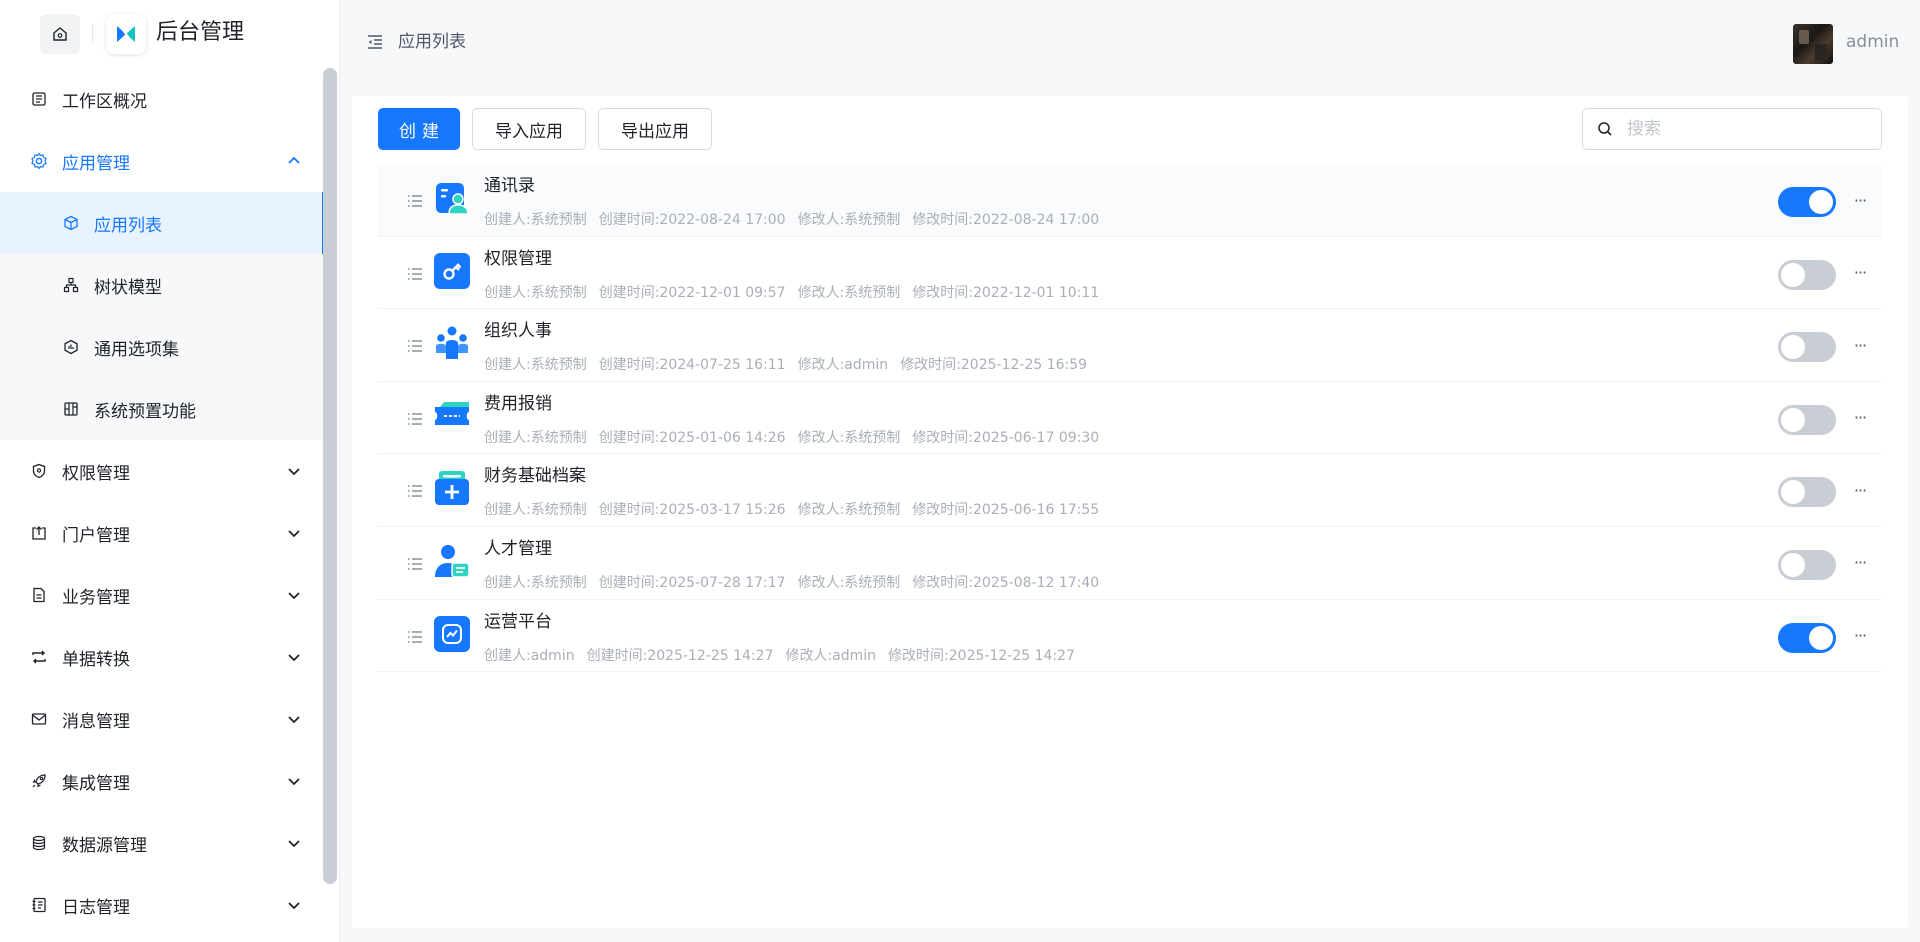 The width and height of the screenshot is (1920, 942). Describe the element at coordinates (529, 129) in the screenshot. I see `import-app-button: 导入应用` at that location.